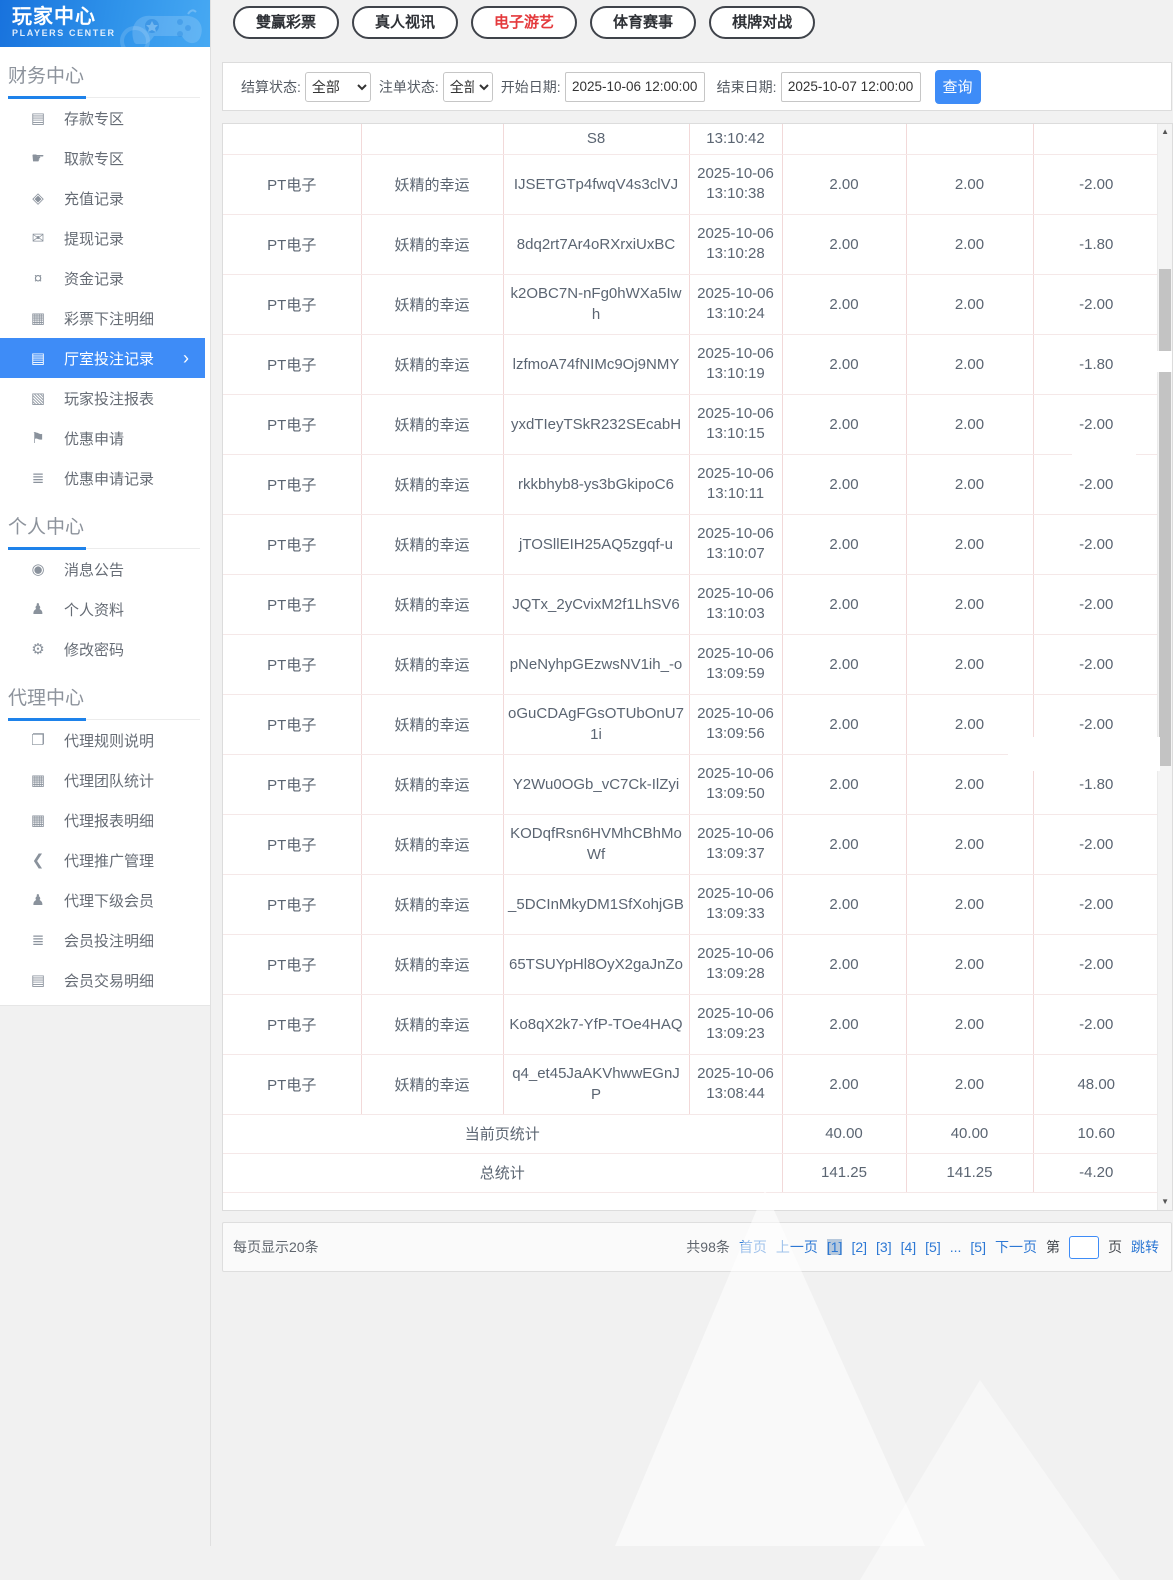  Describe the element at coordinates (735, 793) in the screenshot. I see `time-text: 13:09:50` at that location.